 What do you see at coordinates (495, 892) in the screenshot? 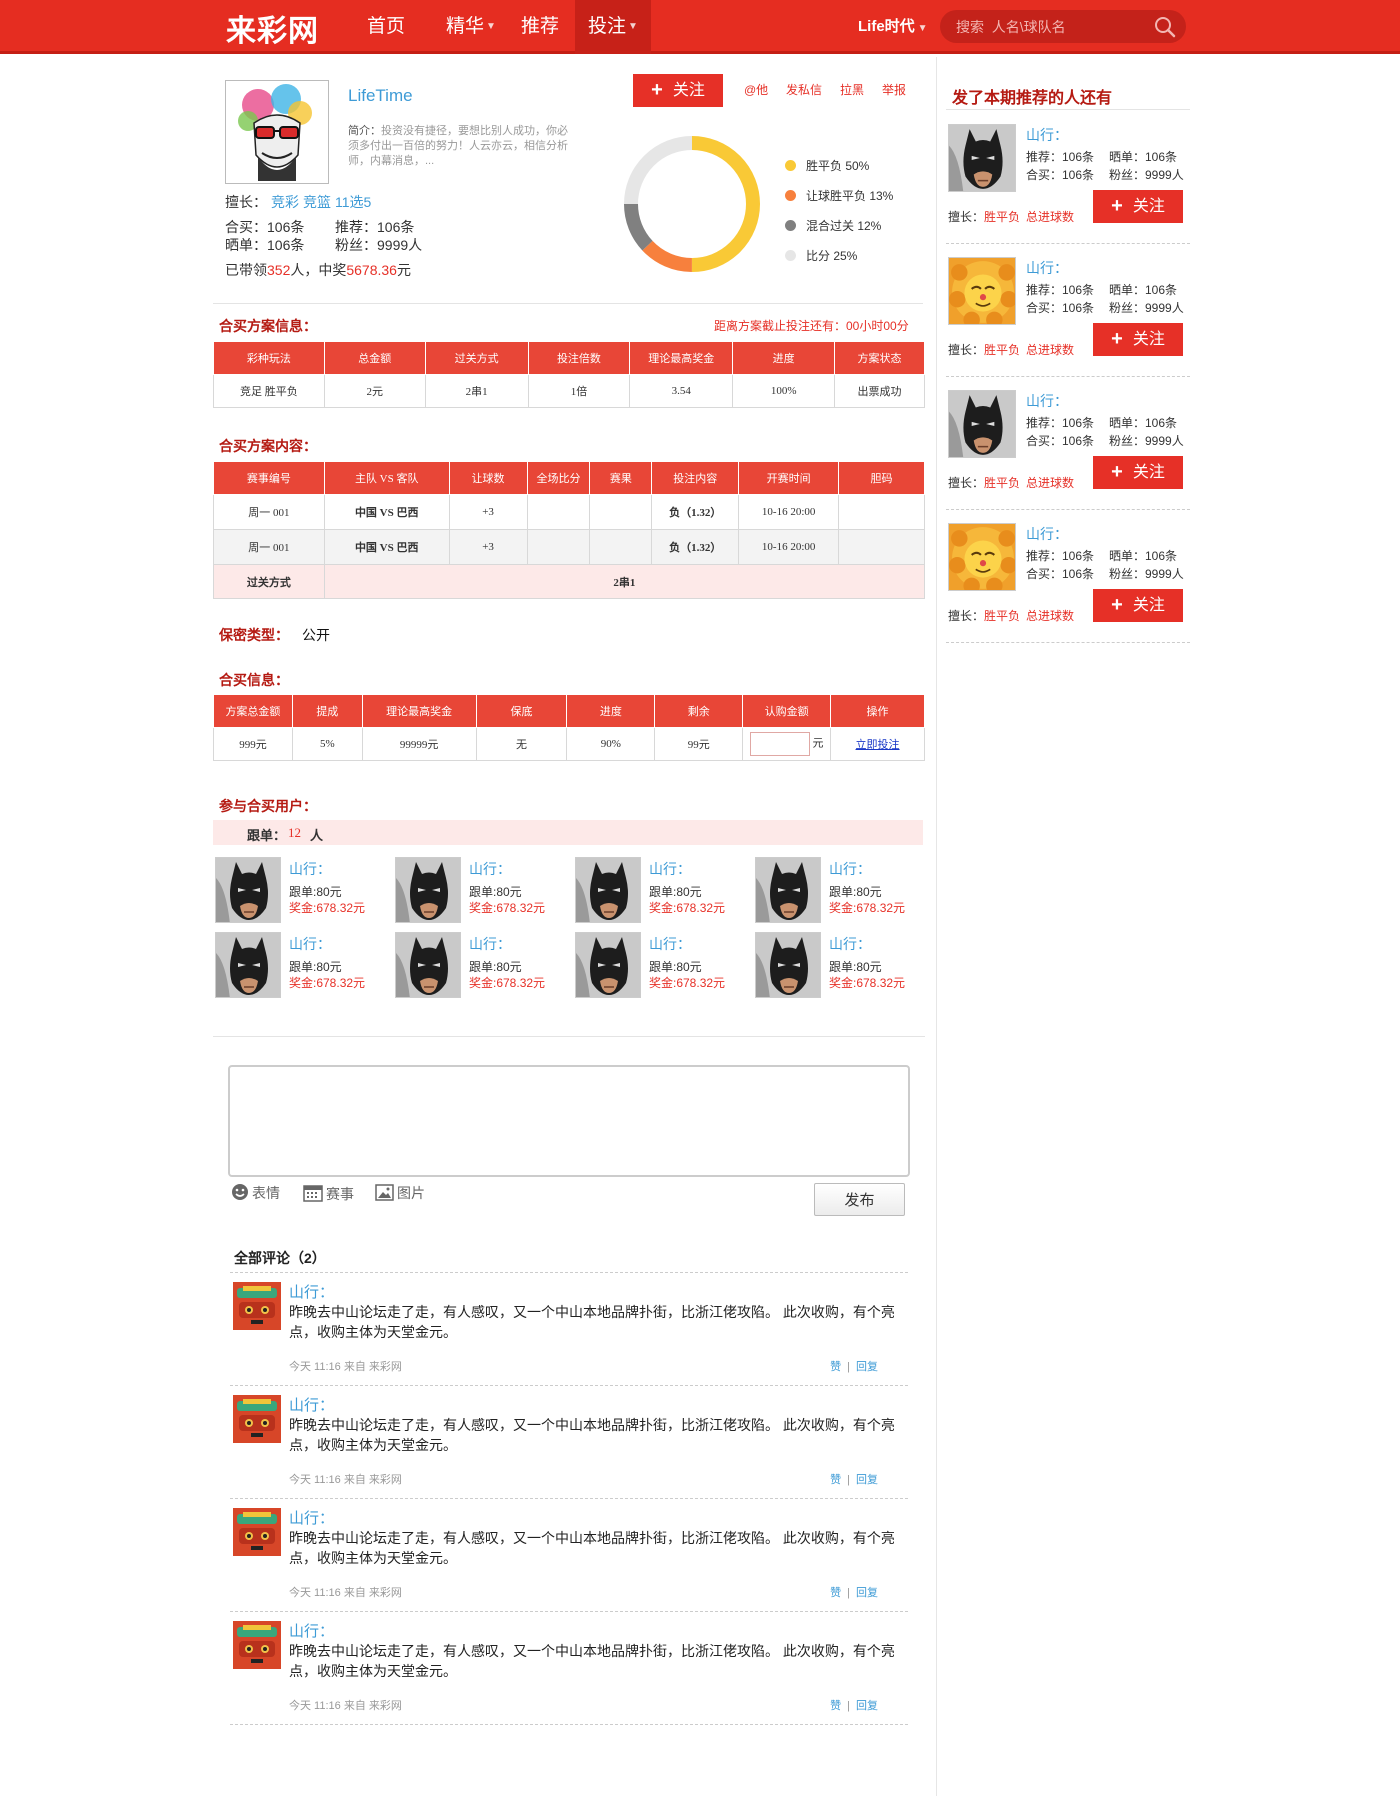
I see `participant-follow: 跟单:80元` at bounding box center [495, 892].